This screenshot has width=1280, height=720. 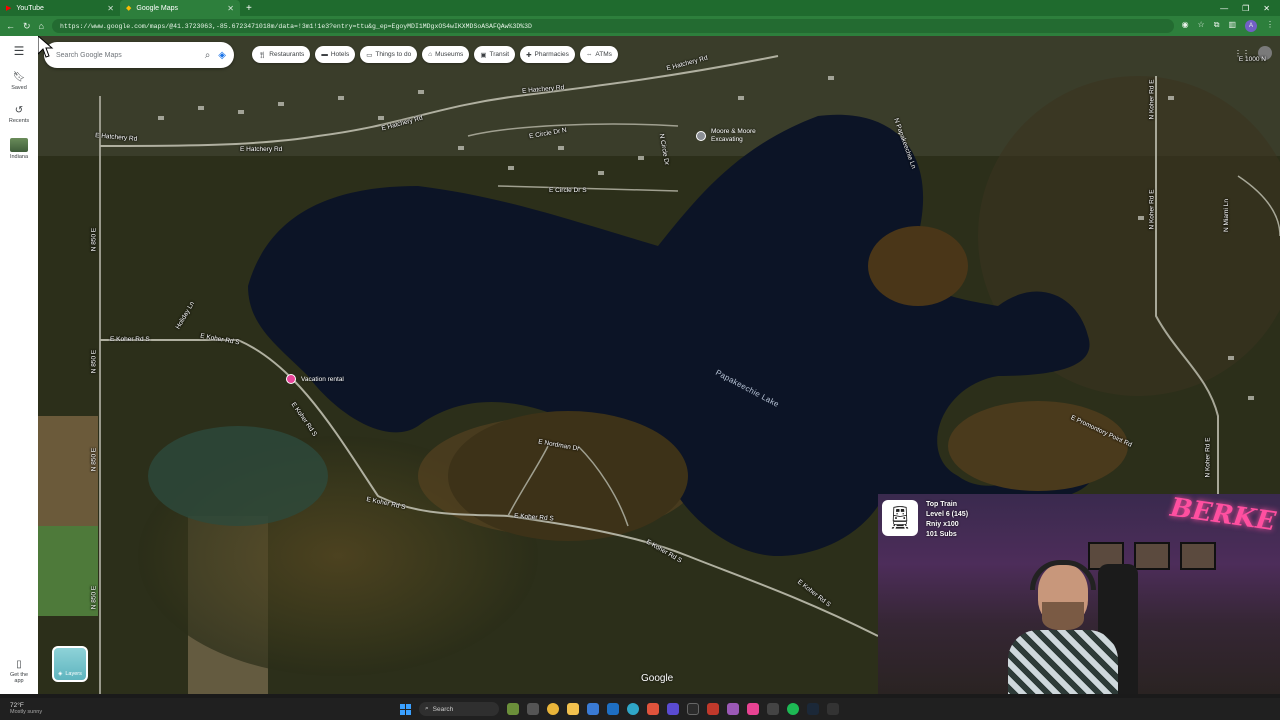 What do you see at coordinates (9, 8) in the screenshot?
I see `youtube-icon: ▶` at bounding box center [9, 8].